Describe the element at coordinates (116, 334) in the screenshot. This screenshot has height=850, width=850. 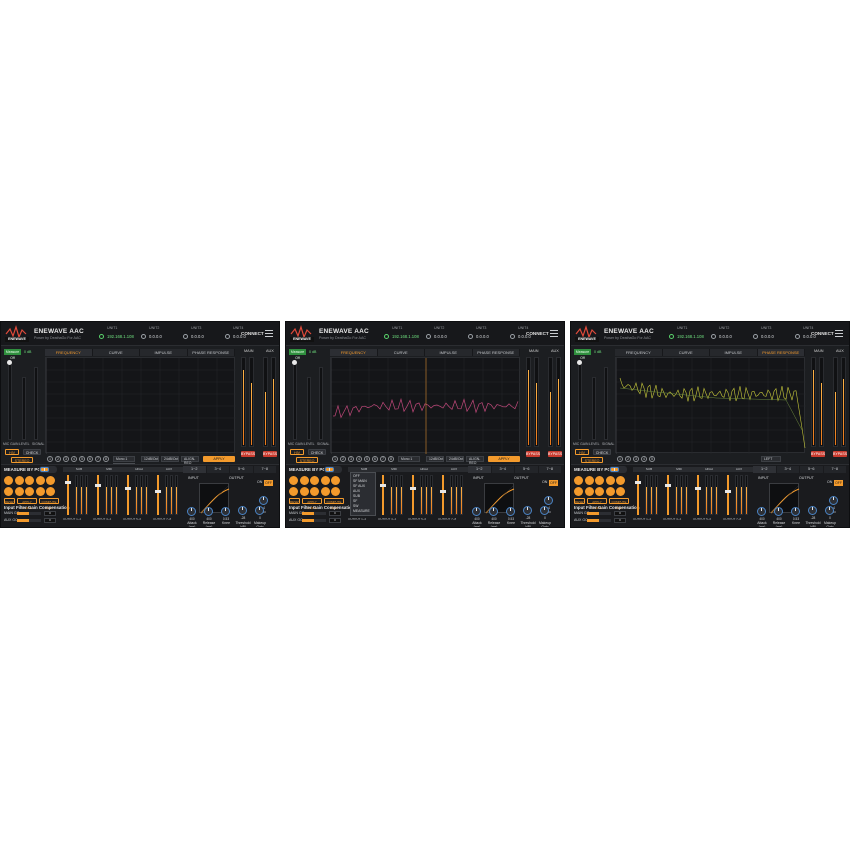
I see `unit-selector-1: UNIT1 192.168.1.108` at that location.